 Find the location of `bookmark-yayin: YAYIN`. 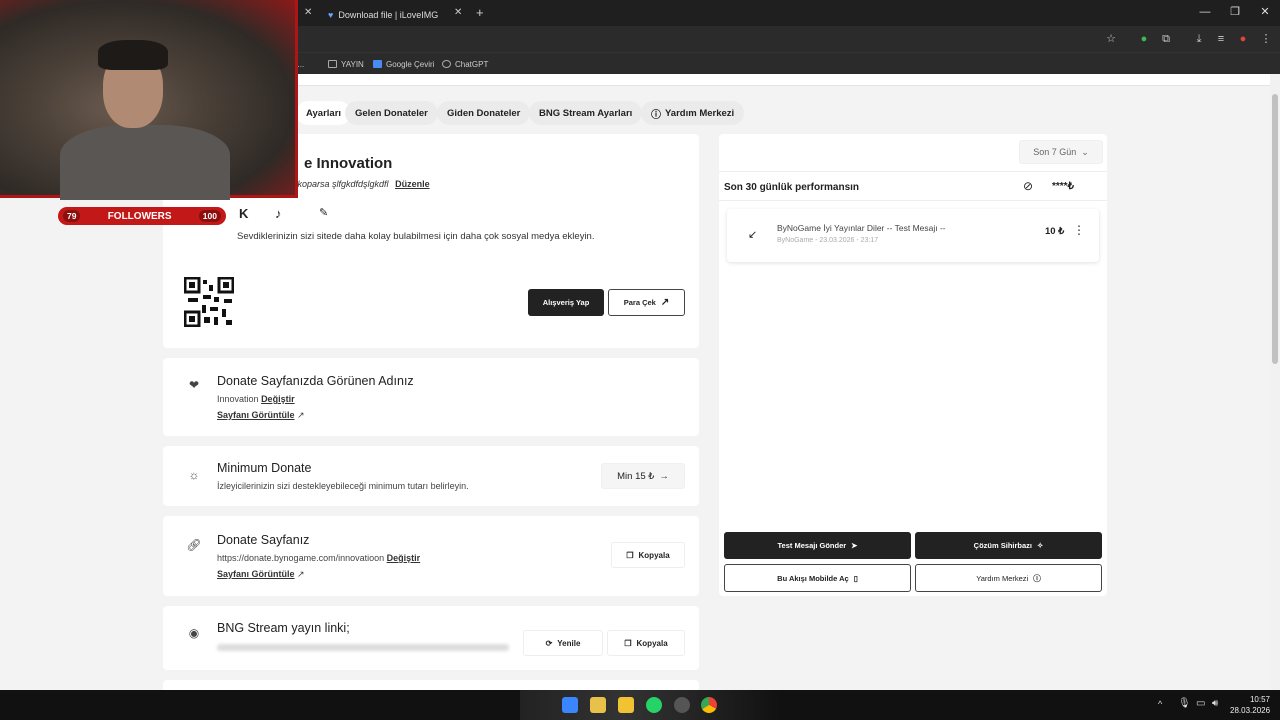

bookmark-yayin: YAYIN is located at coordinates (346, 64).